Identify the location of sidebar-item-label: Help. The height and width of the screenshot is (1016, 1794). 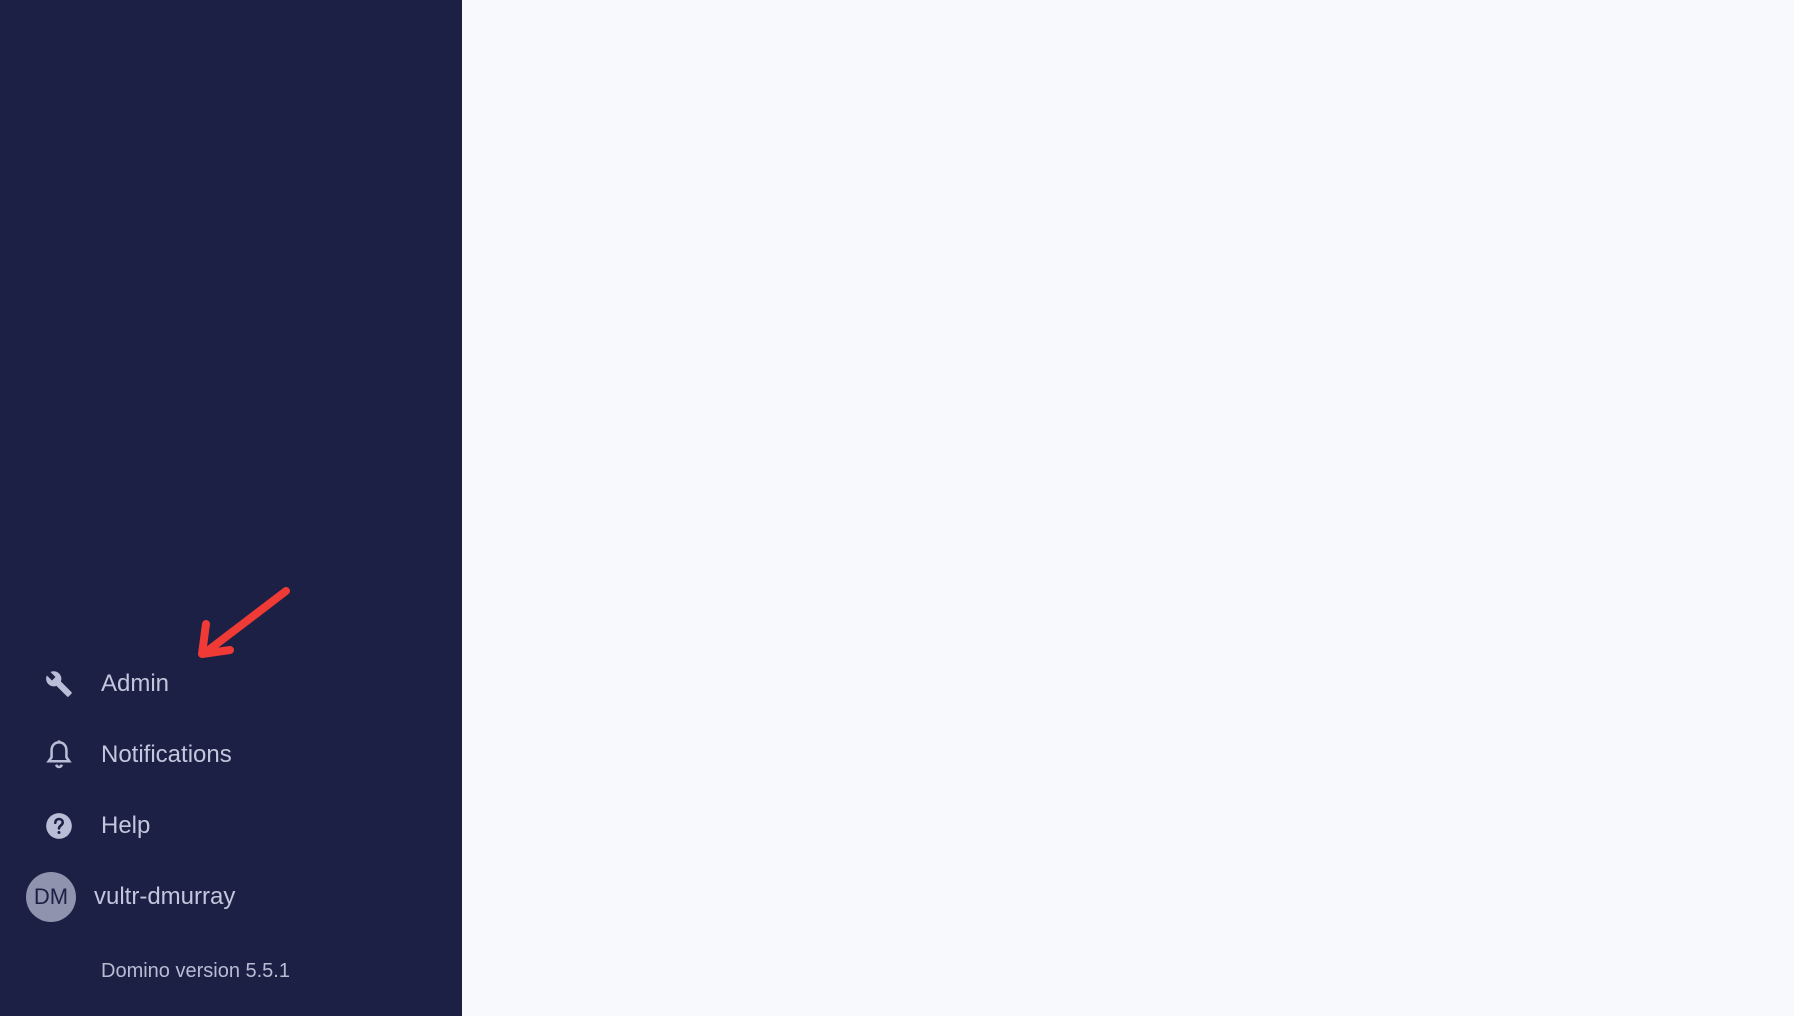
(126, 825).